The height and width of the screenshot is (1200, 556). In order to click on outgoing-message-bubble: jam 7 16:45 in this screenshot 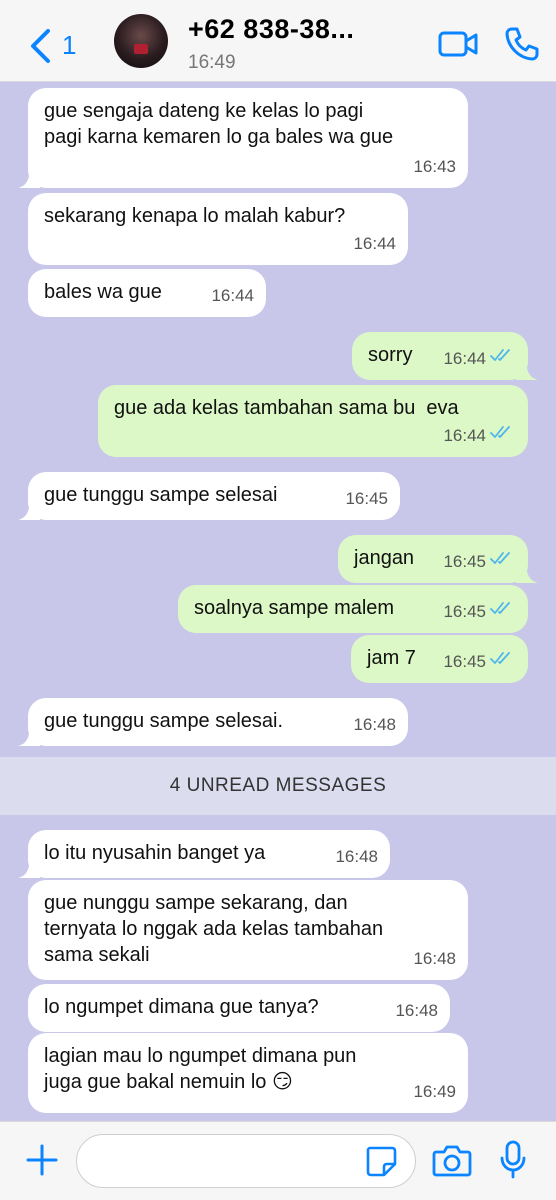, I will do `click(439, 659)`.